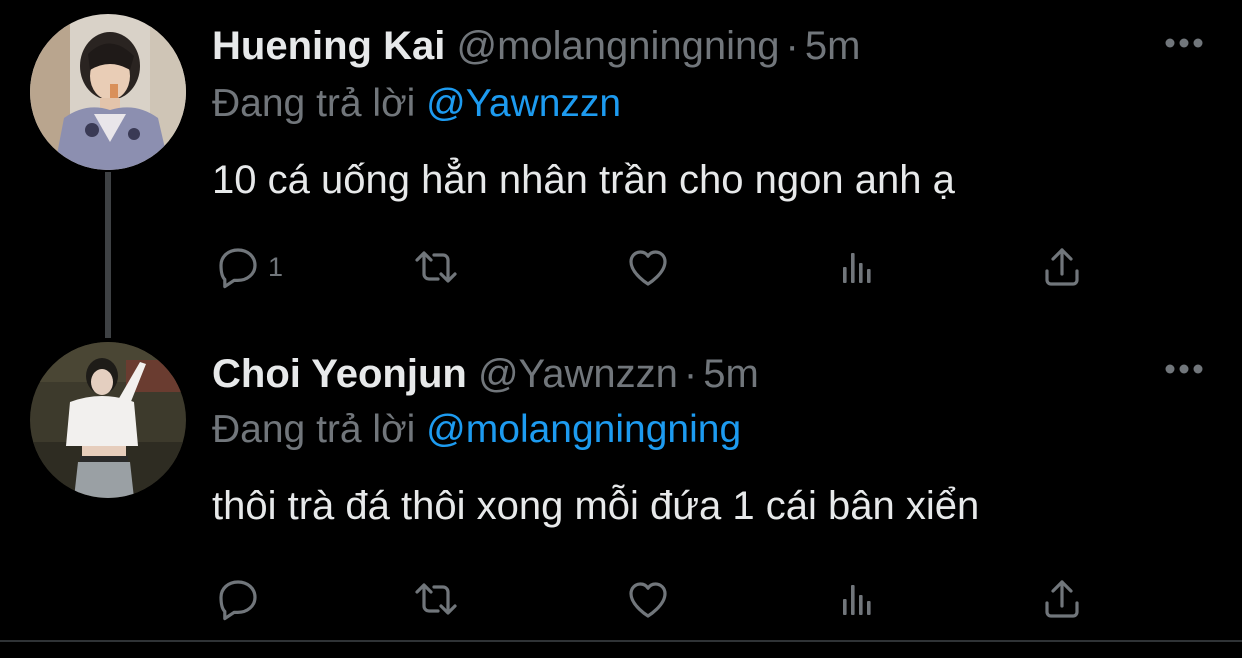 This screenshot has width=1242, height=658. Describe the element at coordinates (578, 374) in the screenshot. I see `user-handle: @Yawnzzn` at that location.